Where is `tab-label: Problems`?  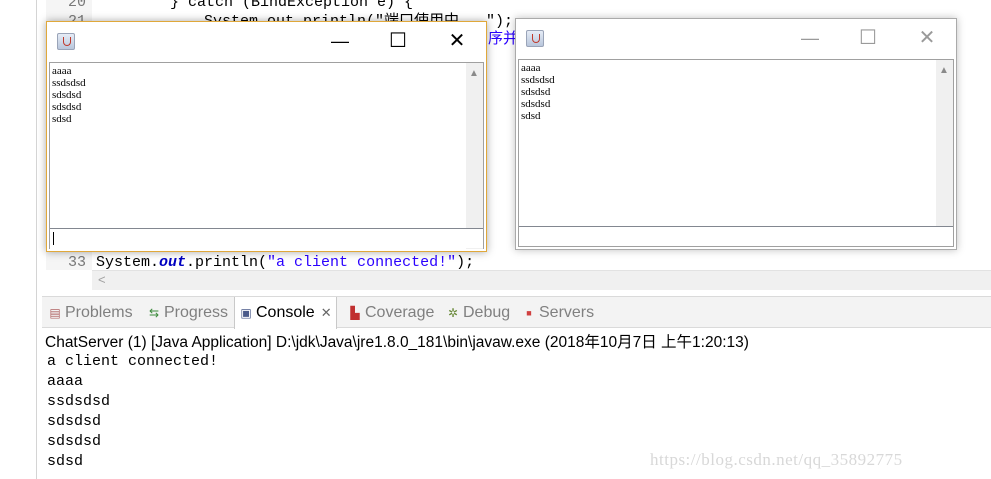
tab-label: Problems is located at coordinates (99, 312).